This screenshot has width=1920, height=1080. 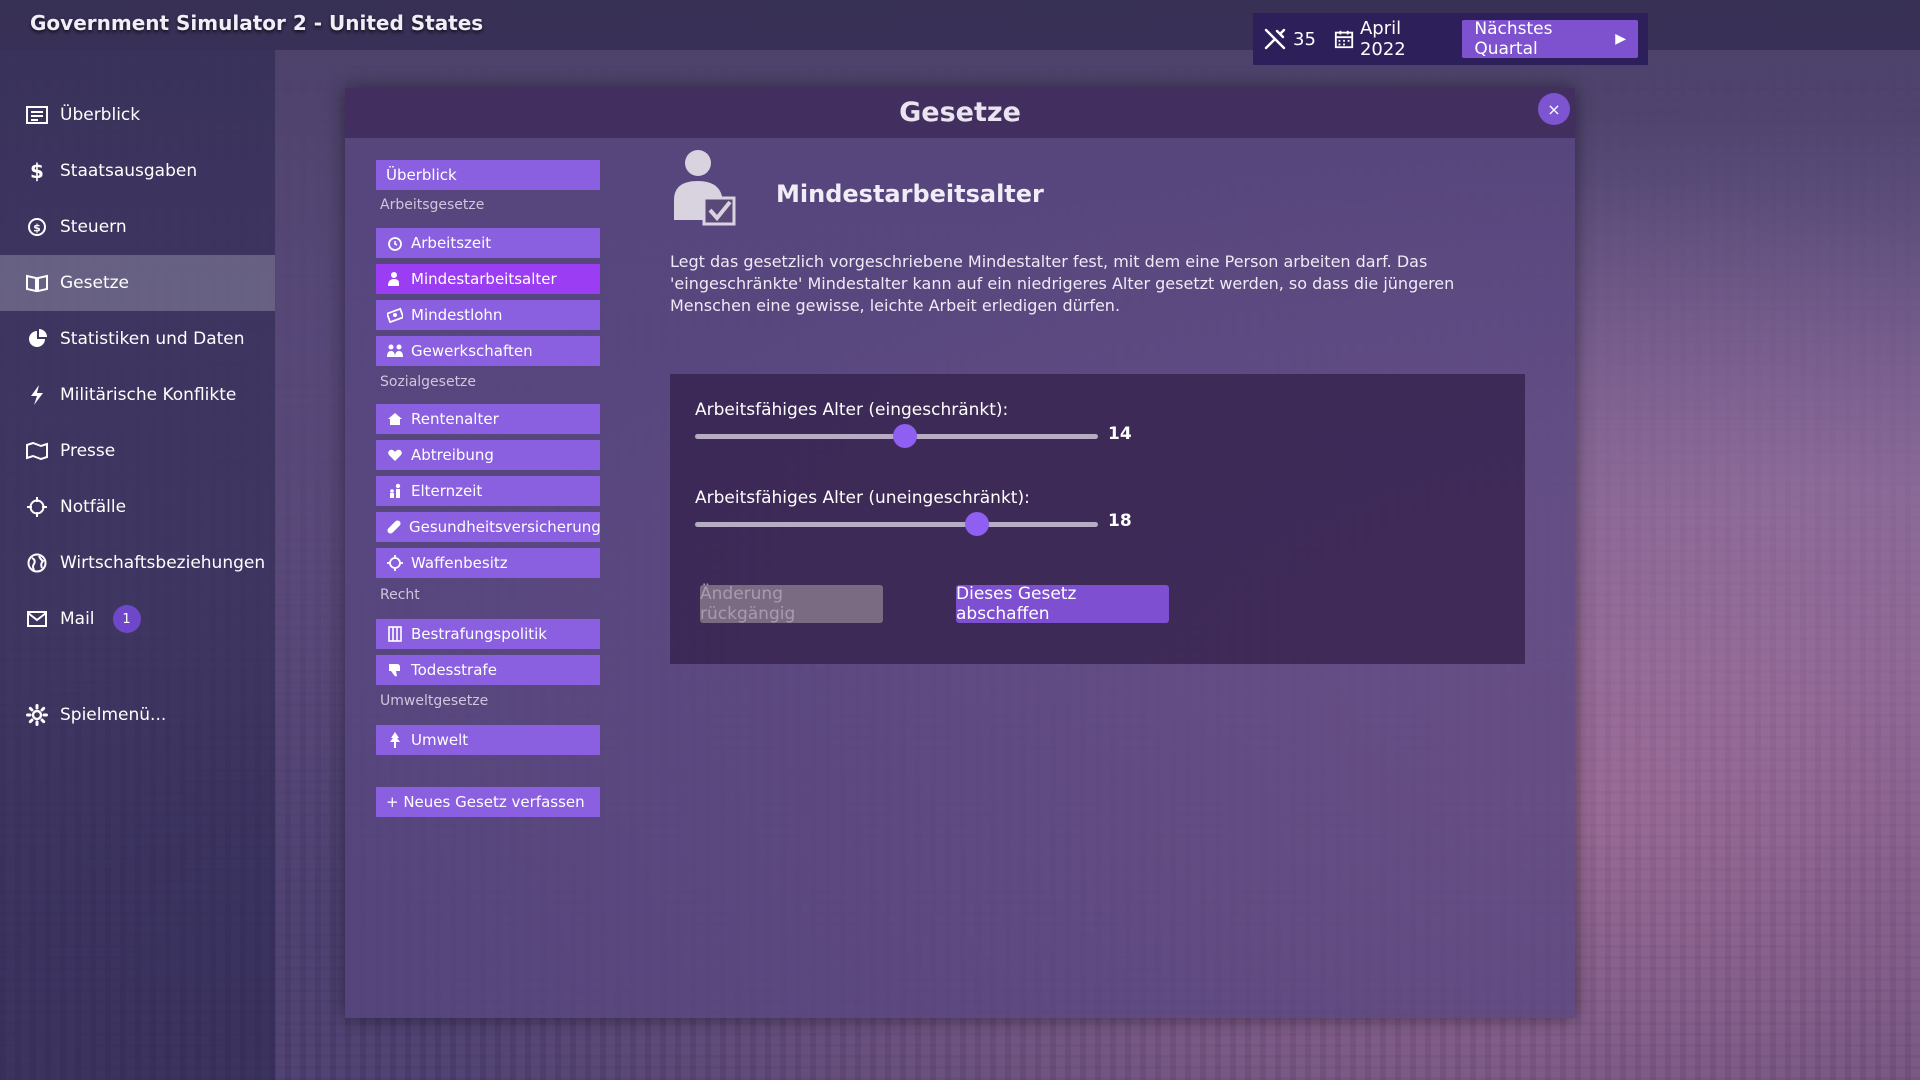 What do you see at coordinates (37, 715) in the screenshot?
I see `gear-icon` at bounding box center [37, 715].